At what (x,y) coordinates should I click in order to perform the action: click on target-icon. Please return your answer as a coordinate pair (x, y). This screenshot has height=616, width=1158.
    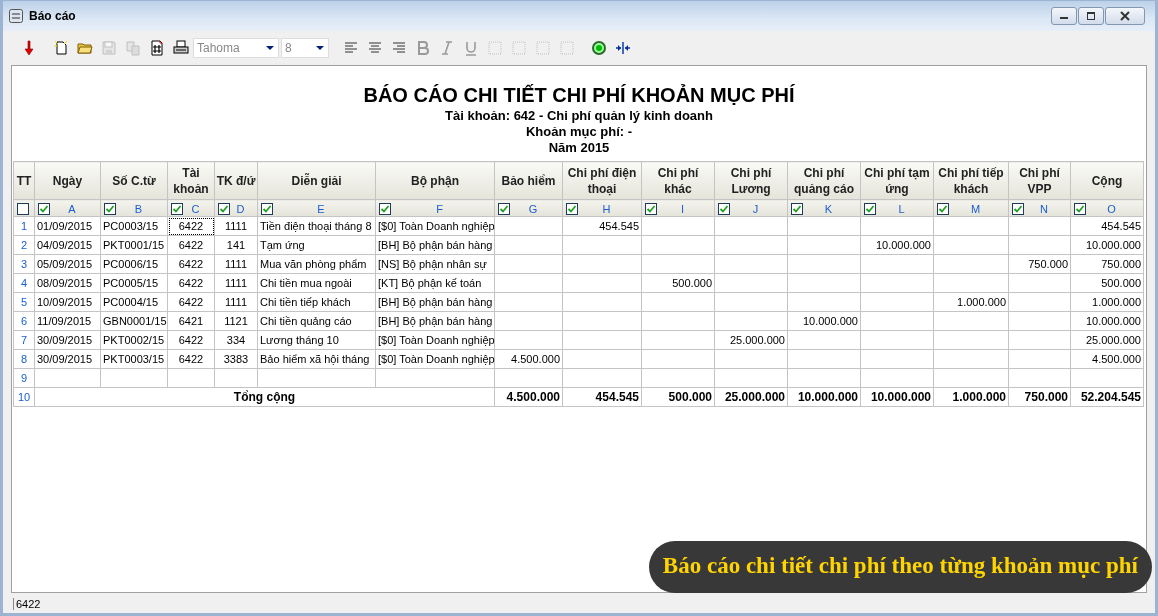
    Looking at the image, I should click on (599, 48).